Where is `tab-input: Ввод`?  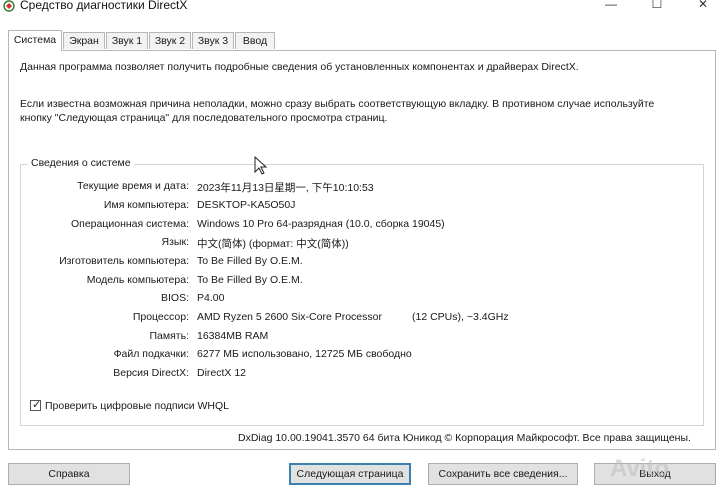
tab-input: Ввод is located at coordinates (255, 40).